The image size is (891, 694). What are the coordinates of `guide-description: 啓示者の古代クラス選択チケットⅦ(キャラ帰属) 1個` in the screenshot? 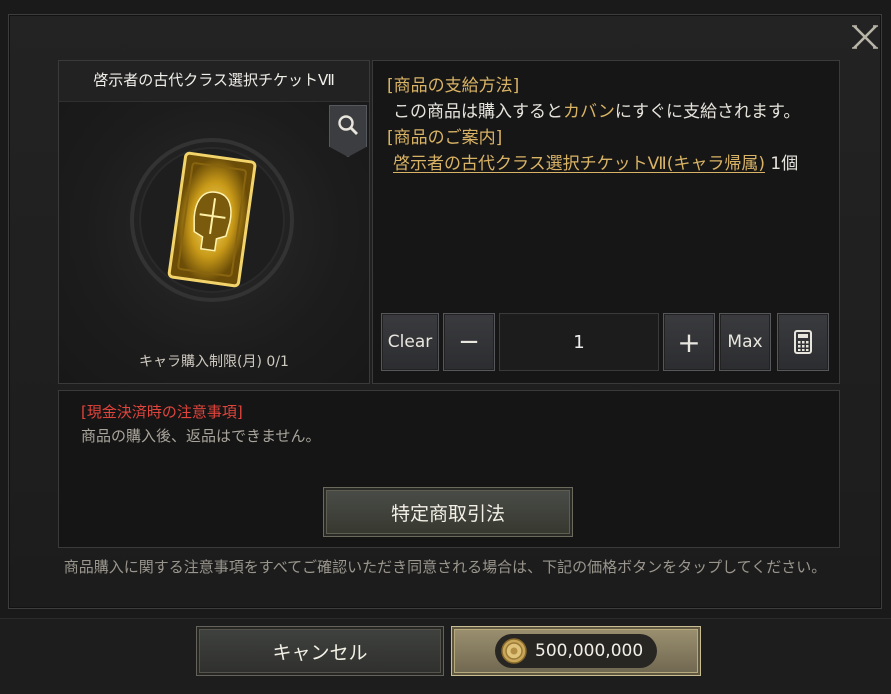 It's located at (605, 164).